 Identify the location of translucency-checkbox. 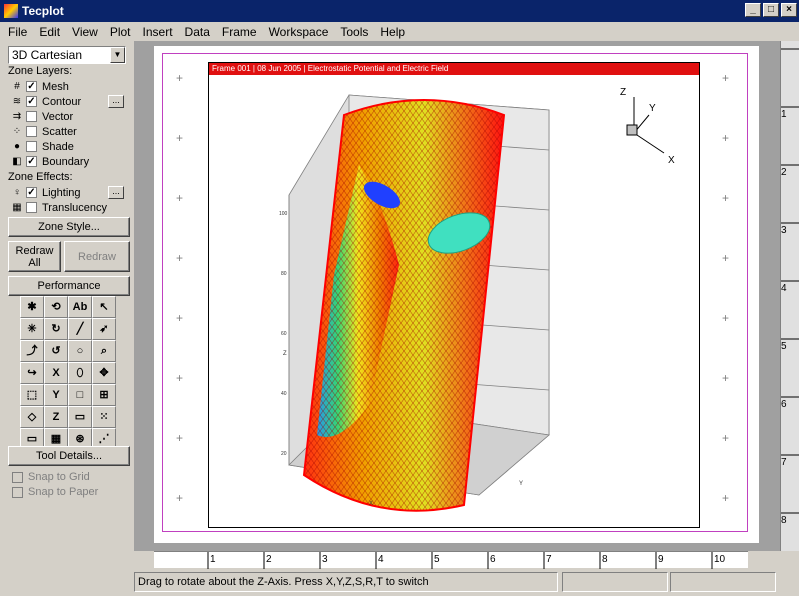
(31, 207).